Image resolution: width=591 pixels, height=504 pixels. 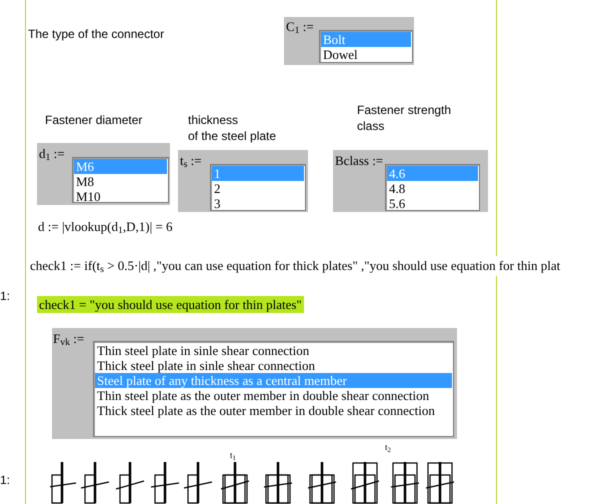 I want to click on list-item: 4.8, so click(x=432, y=188).